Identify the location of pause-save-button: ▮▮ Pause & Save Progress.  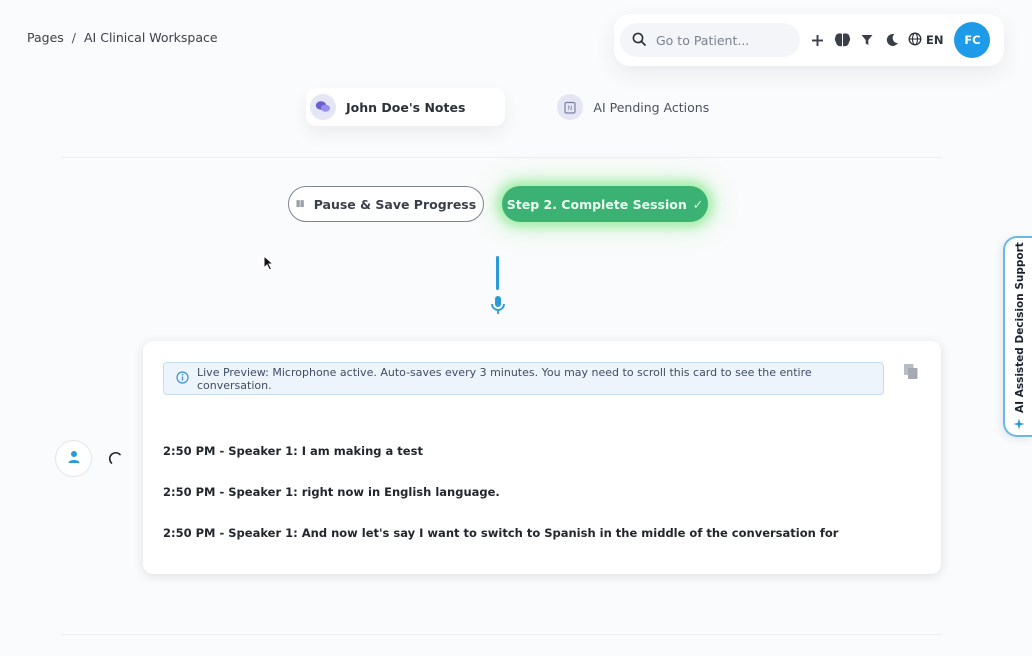
(386, 204).